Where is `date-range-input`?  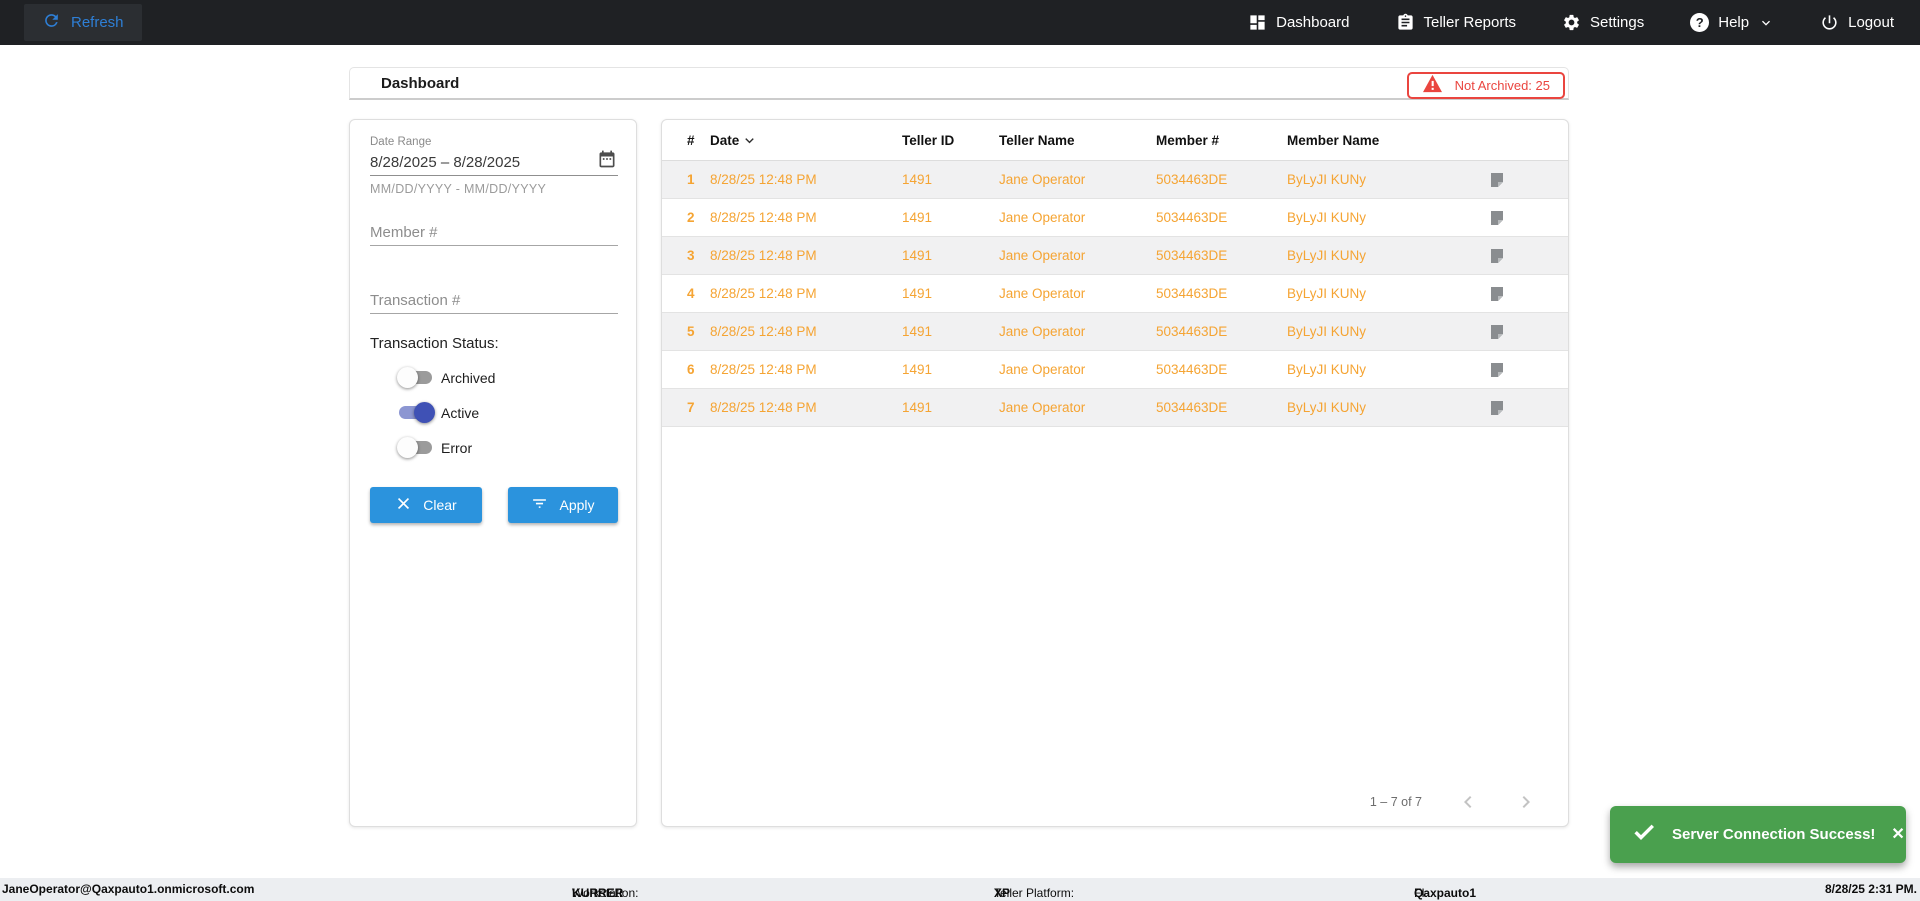 date-range-input is located at coordinates (479, 162).